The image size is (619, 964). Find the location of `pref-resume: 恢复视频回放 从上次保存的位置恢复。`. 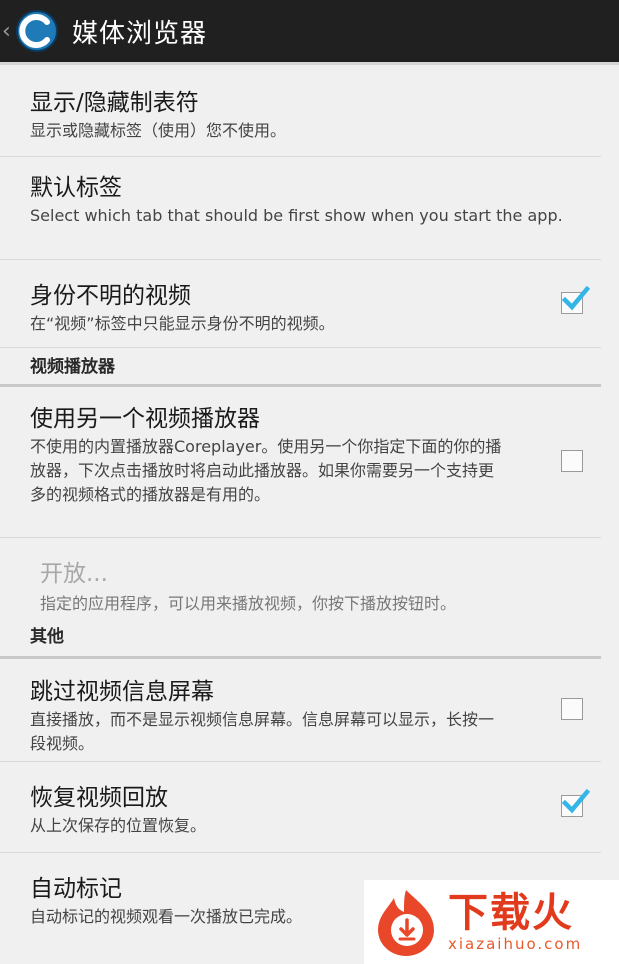

pref-resume: 恢复视频回放 从上次保存的位置恢复。 is located at coordinates (300, 807).